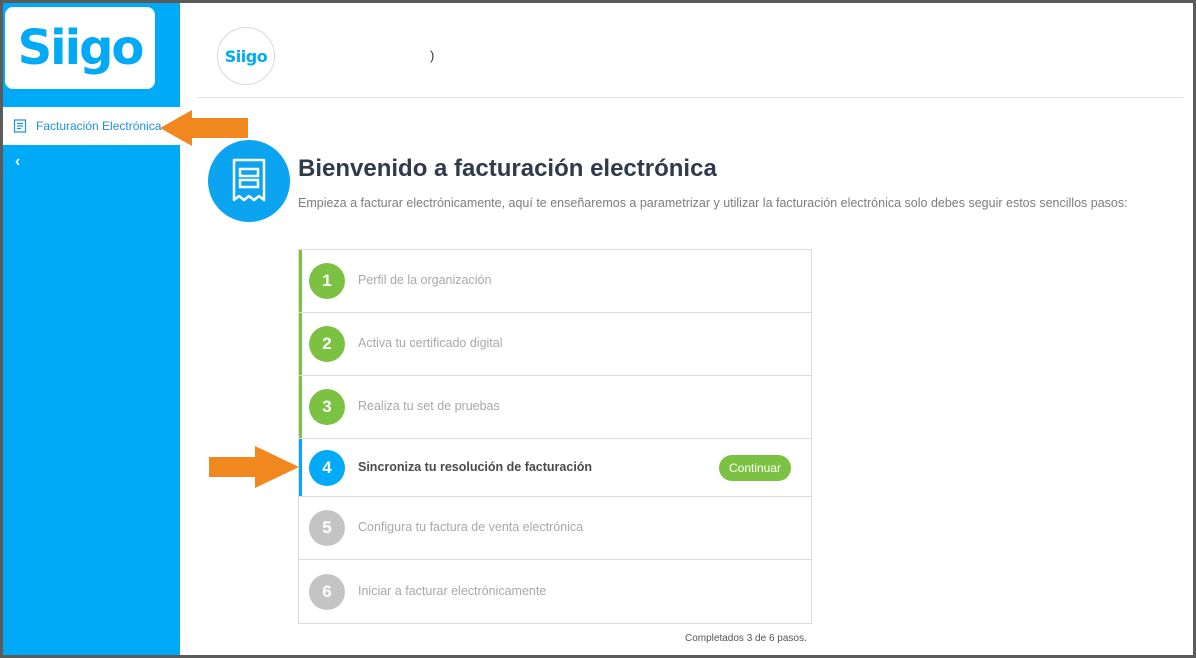 Image resolution: width=1196 pixels, height=658 pixels. I want to click on hero-receipt-icon, so click(249, 181).